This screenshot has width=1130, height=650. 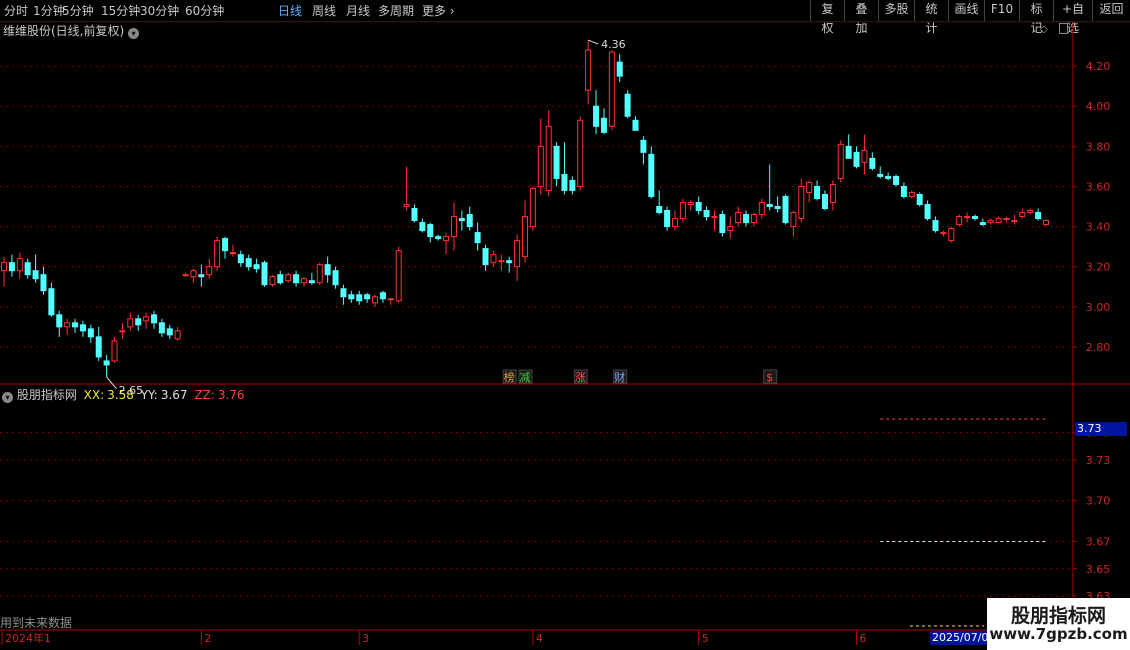 What do you see at coordinates (1063, 28) in the screenshot?
I see `panel-toggle-icon` at bounding box center [1063, 28].